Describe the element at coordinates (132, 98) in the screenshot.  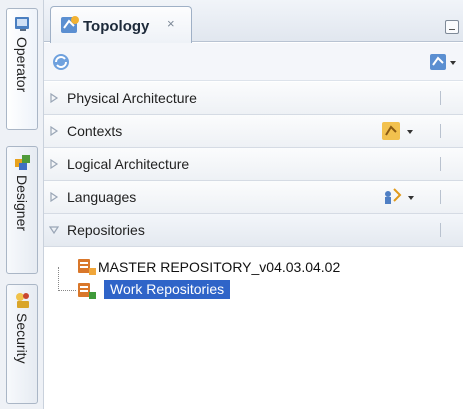
I see `accordion-label: Physical Architecture` at that location.